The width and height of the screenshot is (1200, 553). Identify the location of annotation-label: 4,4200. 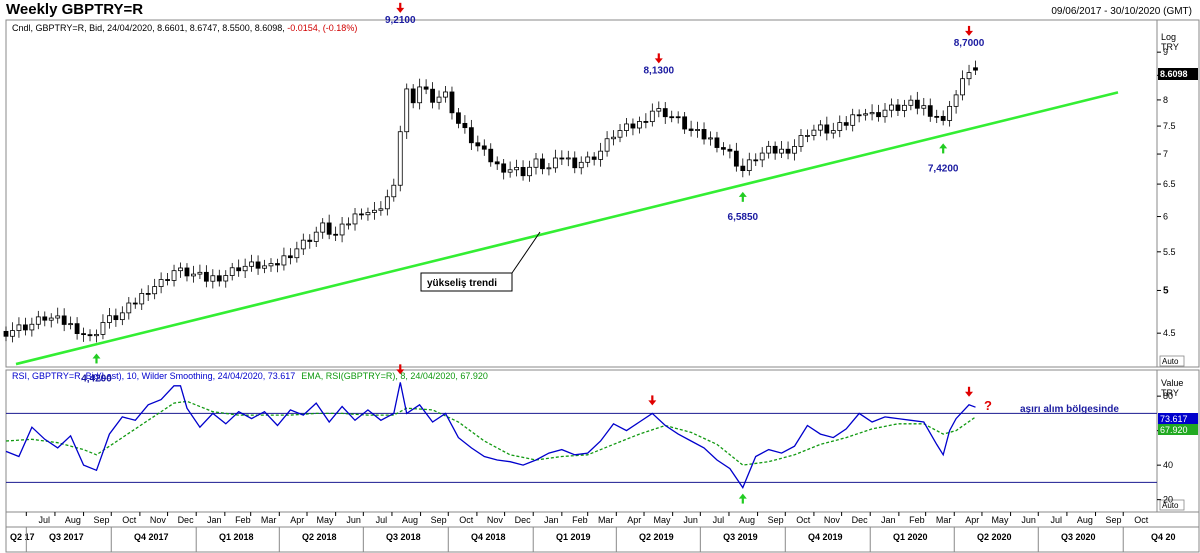
(96, 378).